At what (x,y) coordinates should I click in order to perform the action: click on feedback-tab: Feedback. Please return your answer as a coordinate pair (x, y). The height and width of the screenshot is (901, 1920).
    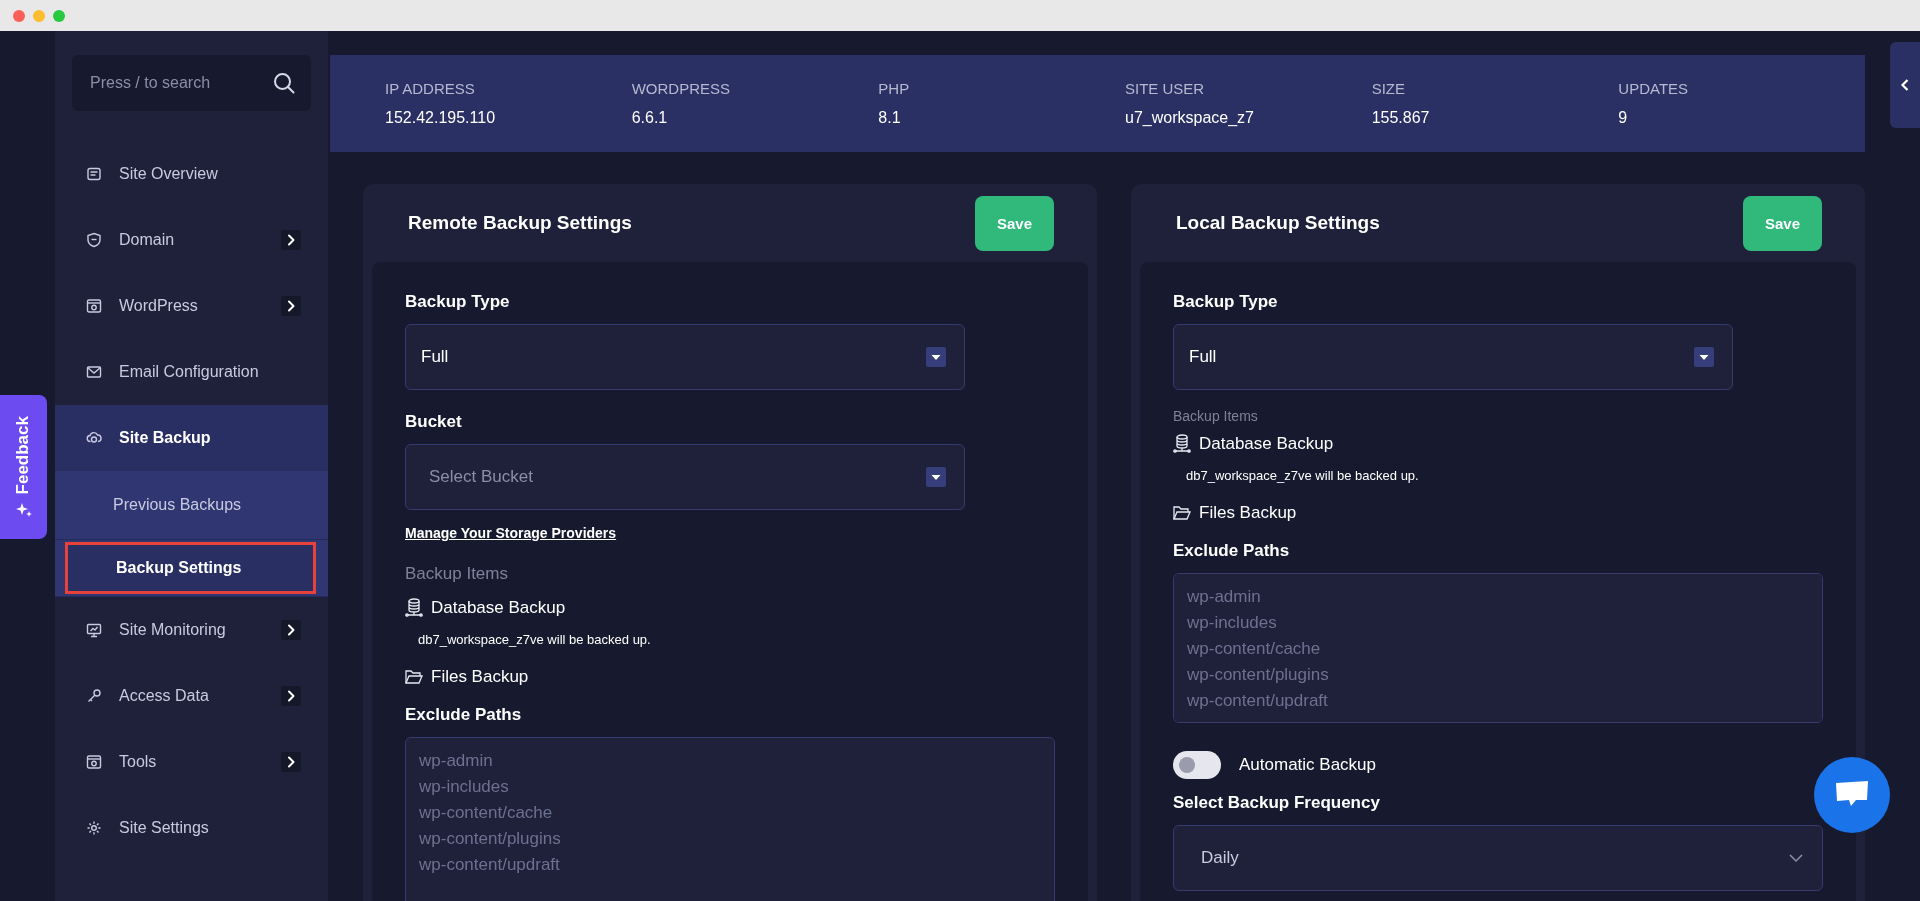
    Looking at the image, I should click on (23, 467).